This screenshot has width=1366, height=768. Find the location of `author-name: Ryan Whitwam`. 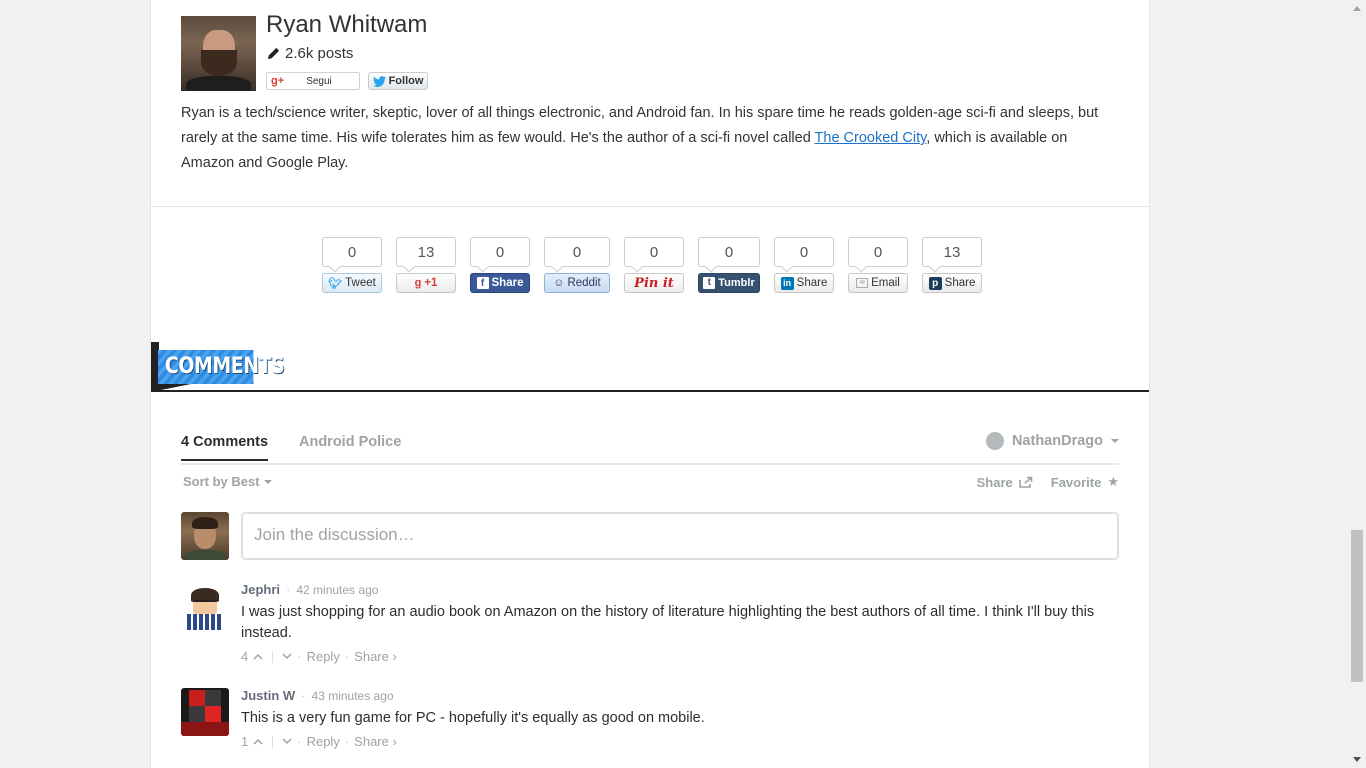

author-name: Ryan Whitwam is located at coordinates (346, 25).